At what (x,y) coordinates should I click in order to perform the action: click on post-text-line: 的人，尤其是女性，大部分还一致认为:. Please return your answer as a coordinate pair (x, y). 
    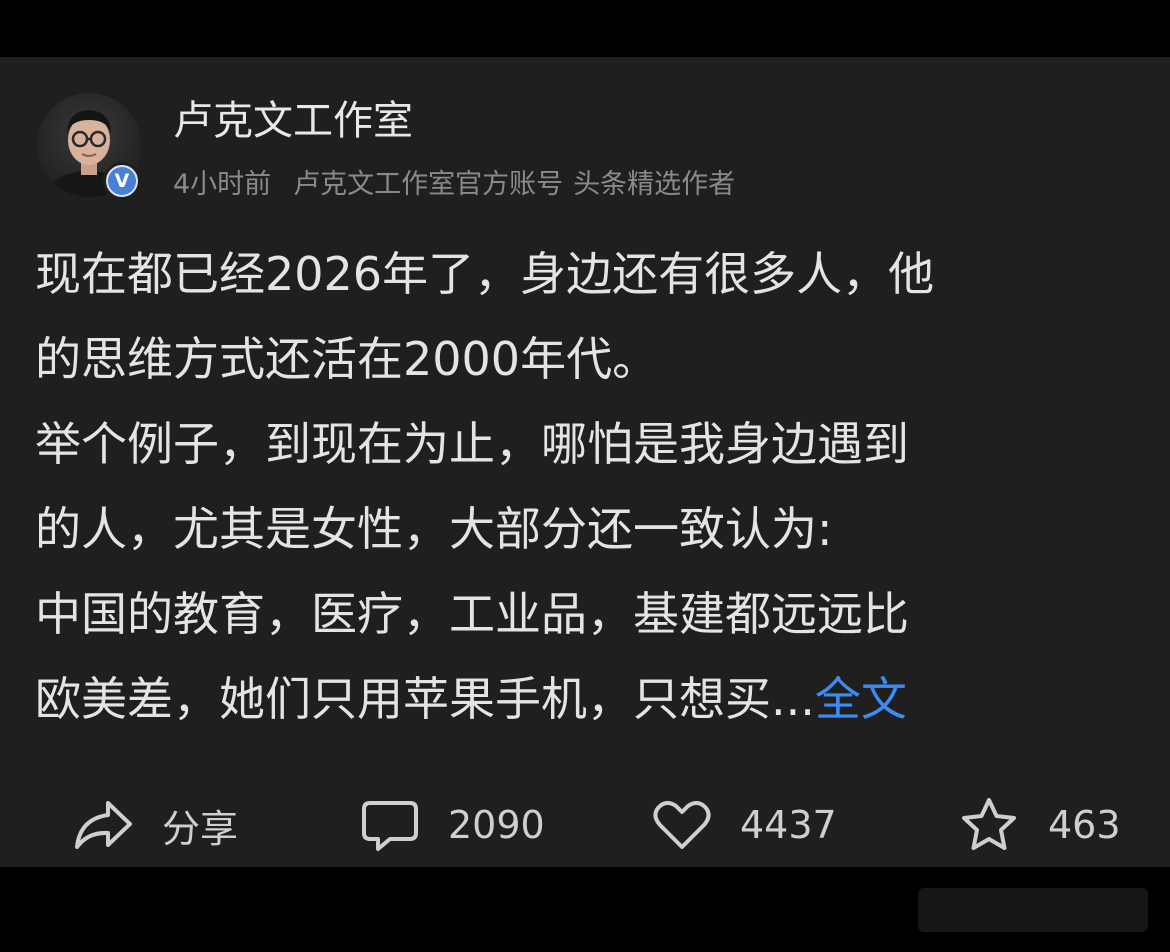
    Looking at the image, I should click on (434, 529).